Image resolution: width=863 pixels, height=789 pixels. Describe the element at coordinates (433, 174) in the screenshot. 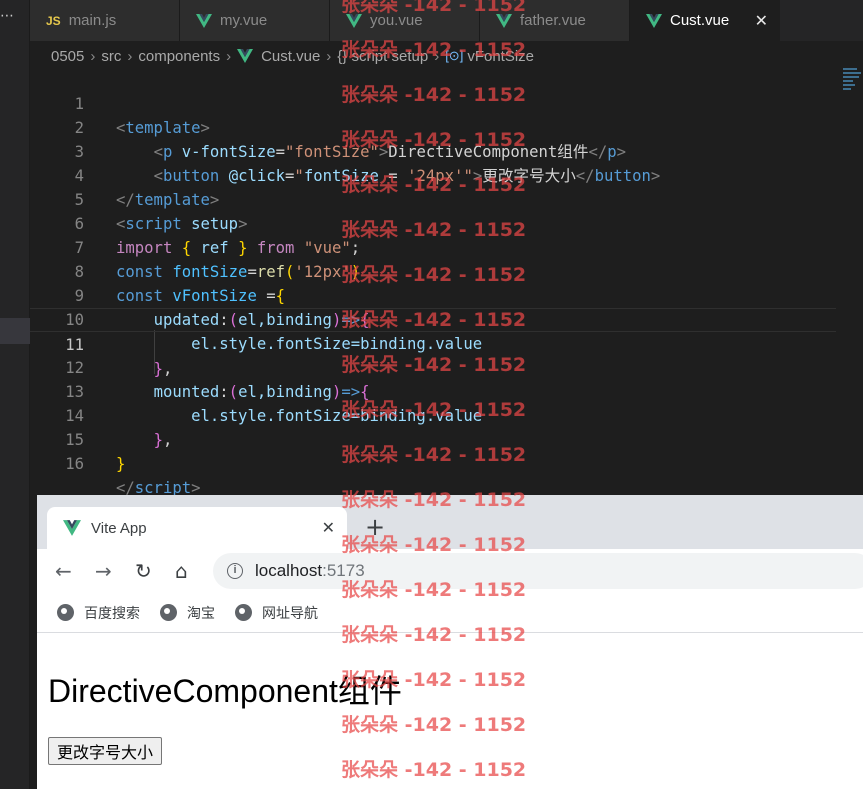

I see `code-line: 4 </template>` at that location.